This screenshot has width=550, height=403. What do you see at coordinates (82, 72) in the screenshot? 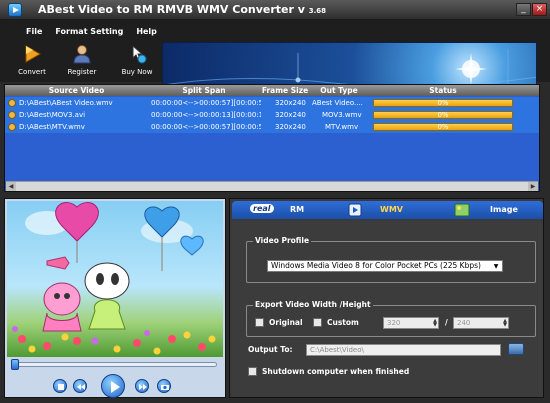
I see `register-label: Register` at bounding box center [82, 72].